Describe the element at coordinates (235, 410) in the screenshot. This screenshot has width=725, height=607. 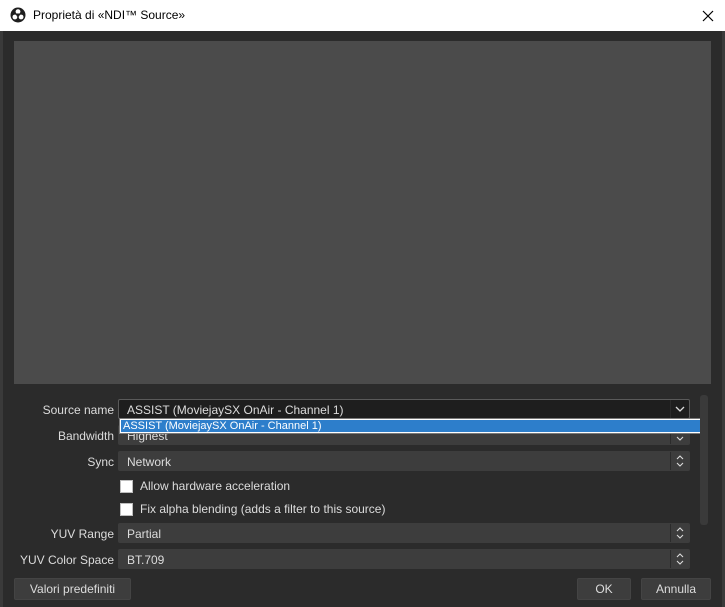
I see `source-name-value: ASSIST (MoviejaySX OnAir - Channel 1)` at that location.